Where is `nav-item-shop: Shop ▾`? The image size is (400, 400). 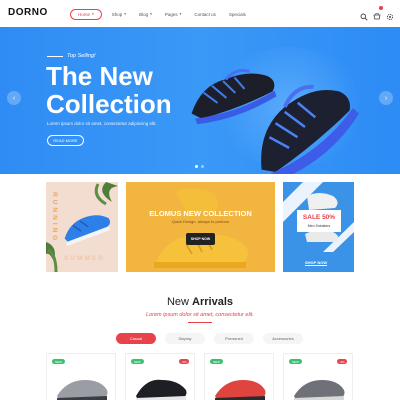
nav-item-shop: Shop ▾ is located at coordinates (119, 14).